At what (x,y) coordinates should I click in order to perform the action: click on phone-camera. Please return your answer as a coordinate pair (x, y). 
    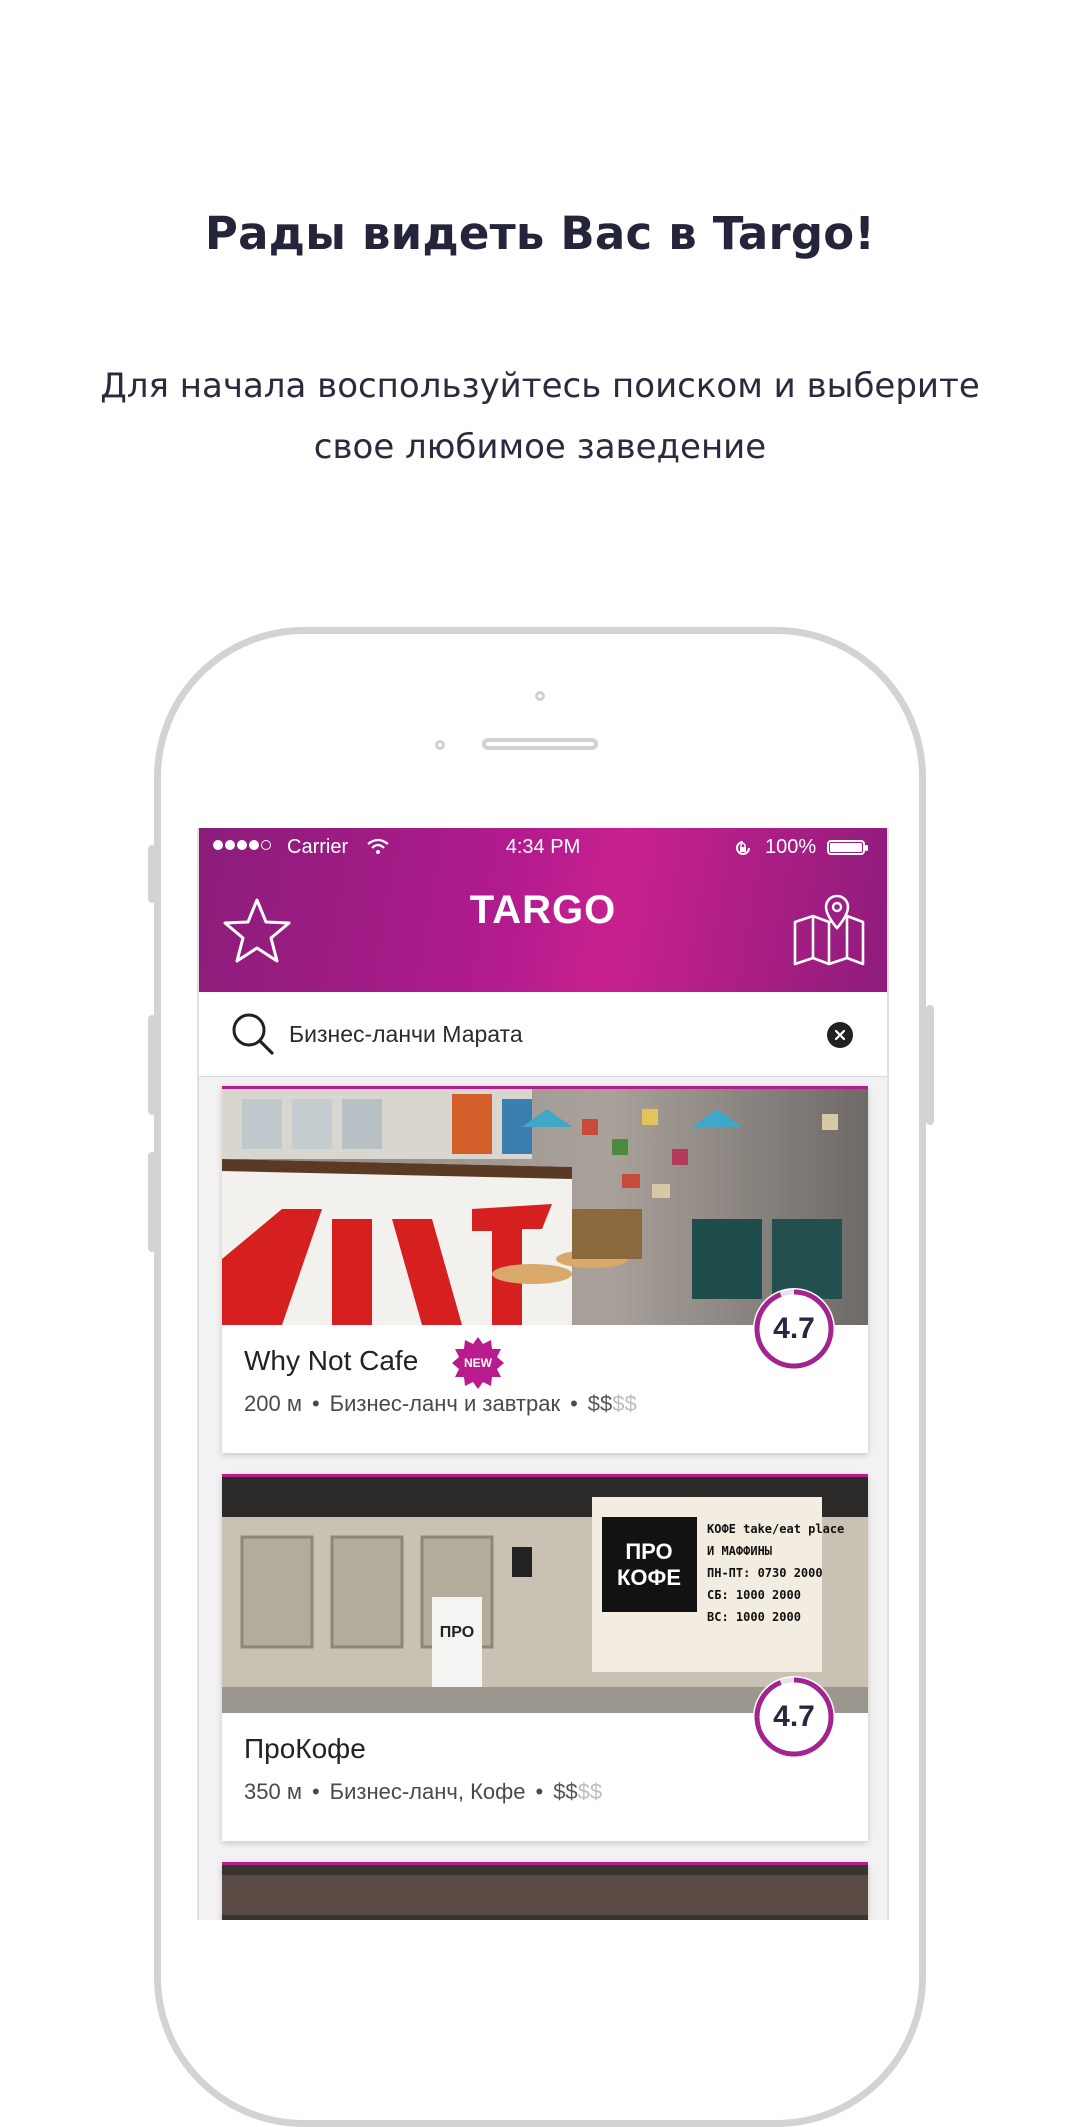
    Looking at the image, I should click on (540, 696).